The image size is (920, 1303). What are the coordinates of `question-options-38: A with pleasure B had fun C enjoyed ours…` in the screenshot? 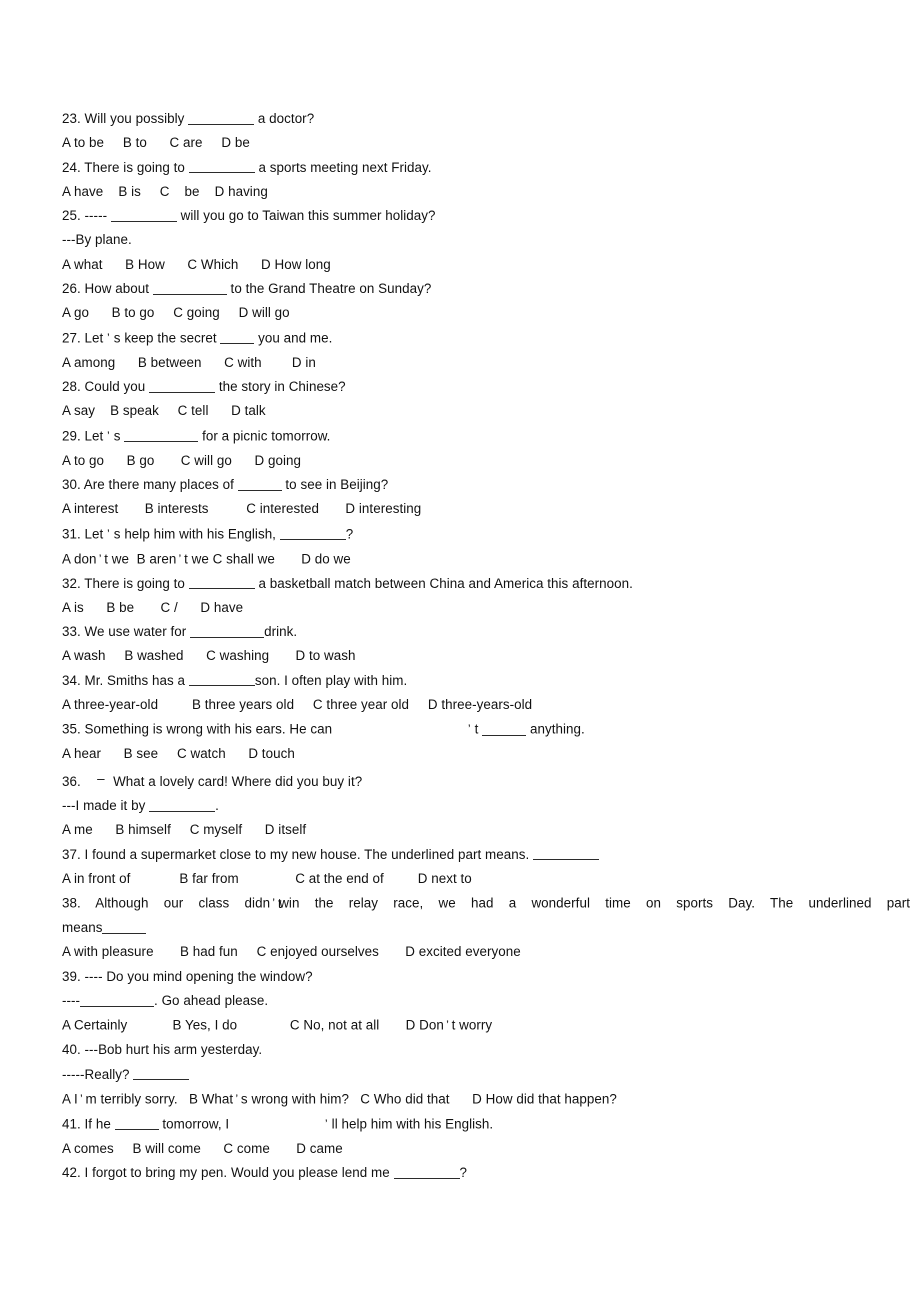 It's located at (486, 952).